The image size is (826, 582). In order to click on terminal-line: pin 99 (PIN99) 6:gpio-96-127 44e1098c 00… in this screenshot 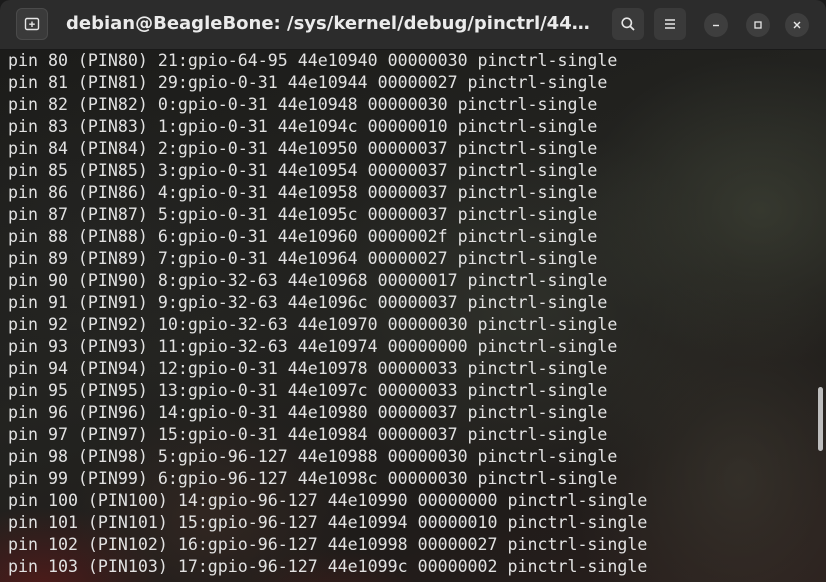, I will do `click(313, 478)`.